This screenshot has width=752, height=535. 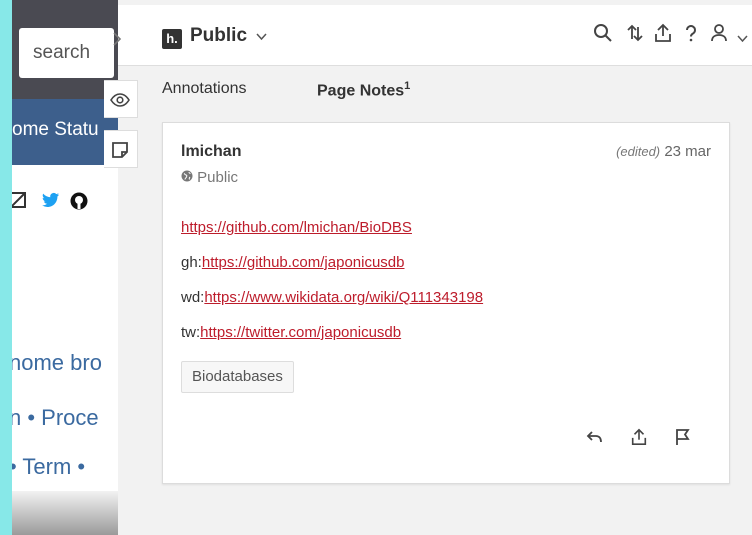 I want to click on note-link: https://www.wikidata.org/wiki/Q111343198, so click(x=343, y=297).